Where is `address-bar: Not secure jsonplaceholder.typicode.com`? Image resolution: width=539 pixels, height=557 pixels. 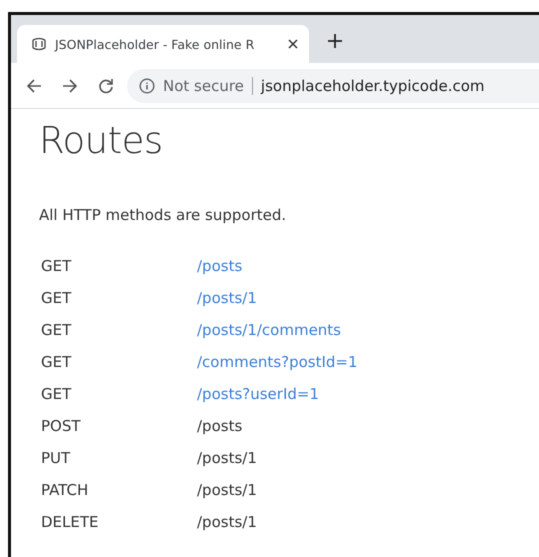 address-bar: Not secure jsonplaceholder.typicode.com is located at coordinates (333, 85).